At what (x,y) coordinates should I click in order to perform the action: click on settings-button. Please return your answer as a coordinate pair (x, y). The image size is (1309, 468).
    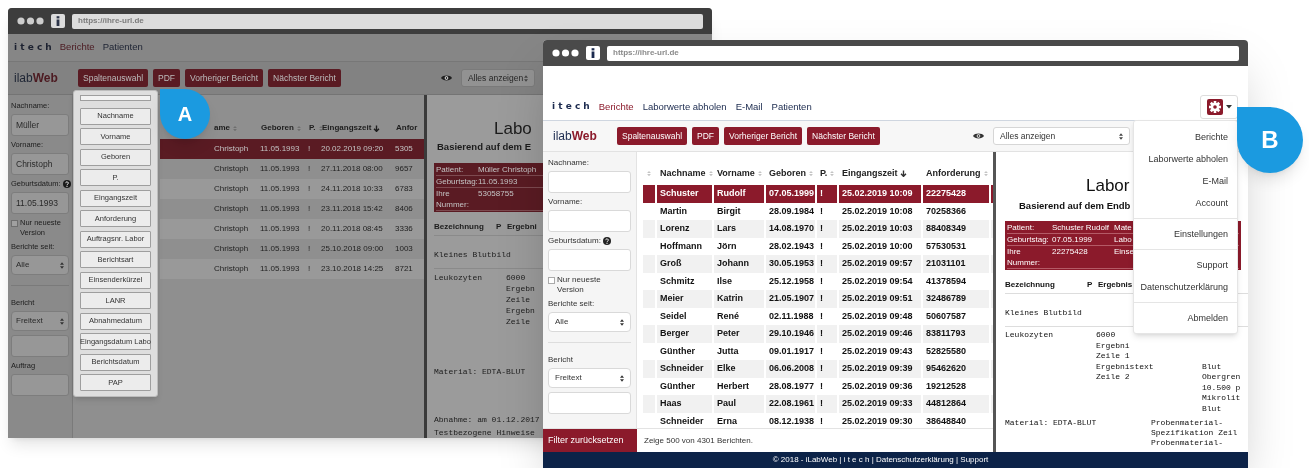
    Looking at the image, I should click on (1219, 107).